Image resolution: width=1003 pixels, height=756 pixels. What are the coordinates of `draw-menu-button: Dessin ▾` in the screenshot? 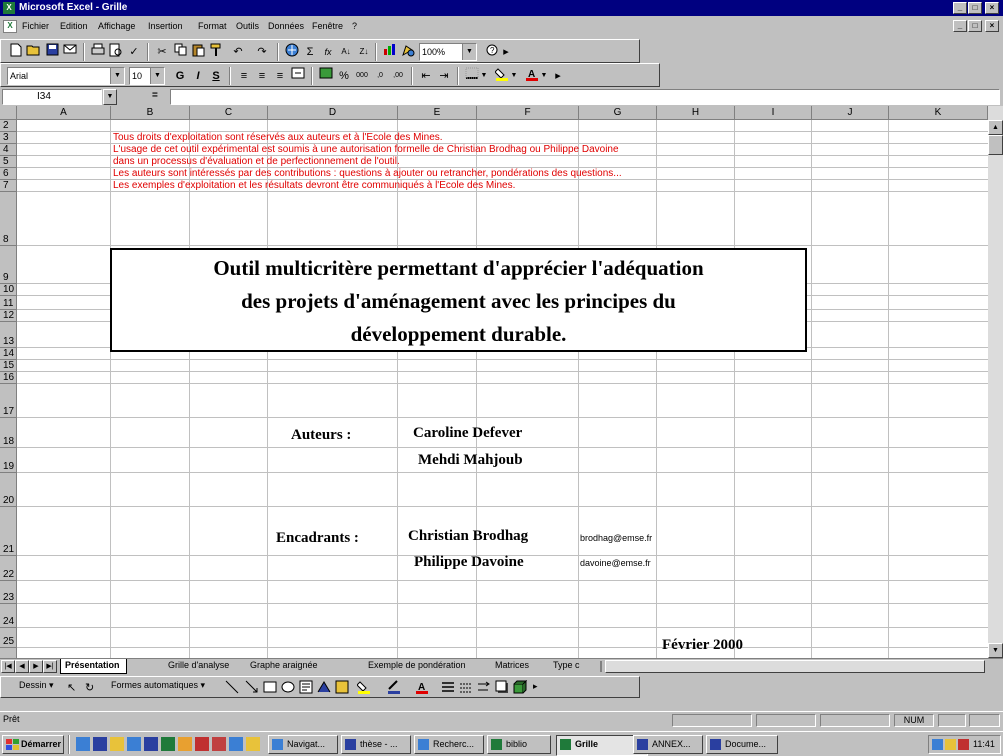 It's located at (36, 685).